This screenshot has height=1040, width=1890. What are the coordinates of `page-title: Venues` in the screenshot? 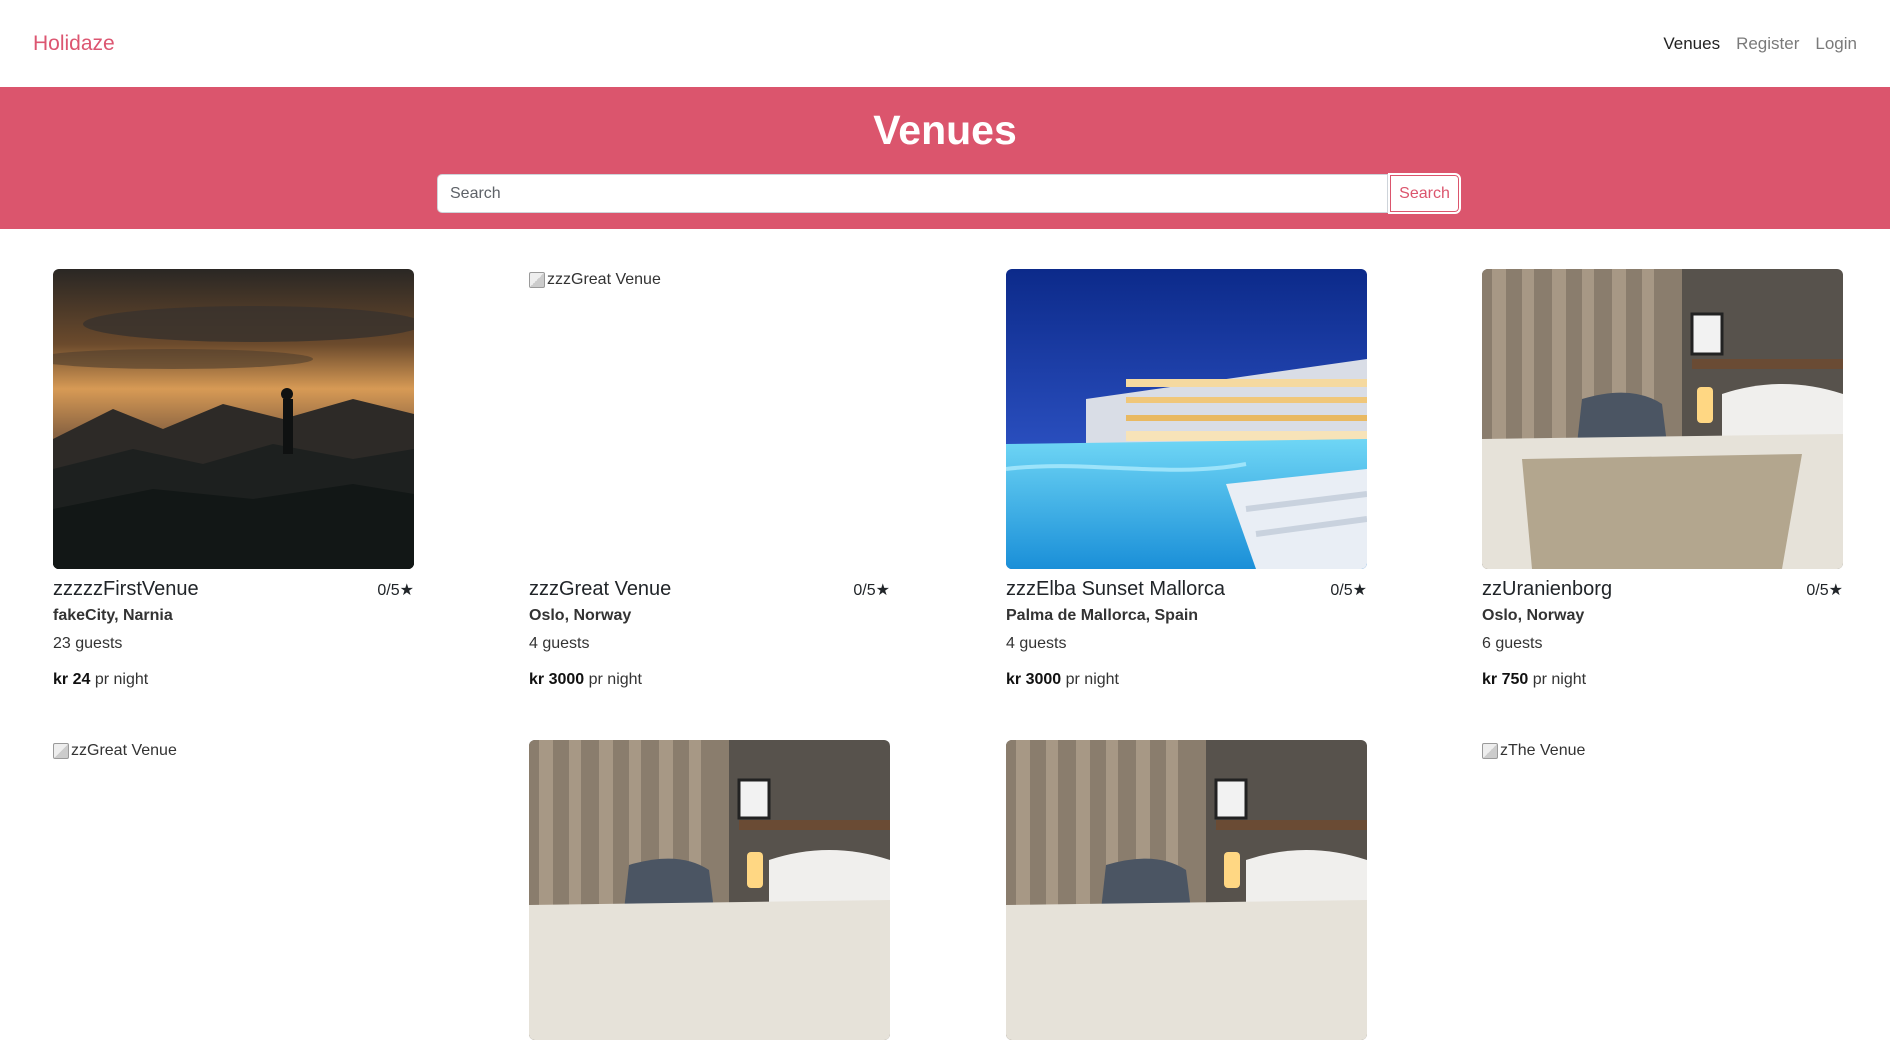 It's located at (945, 130).